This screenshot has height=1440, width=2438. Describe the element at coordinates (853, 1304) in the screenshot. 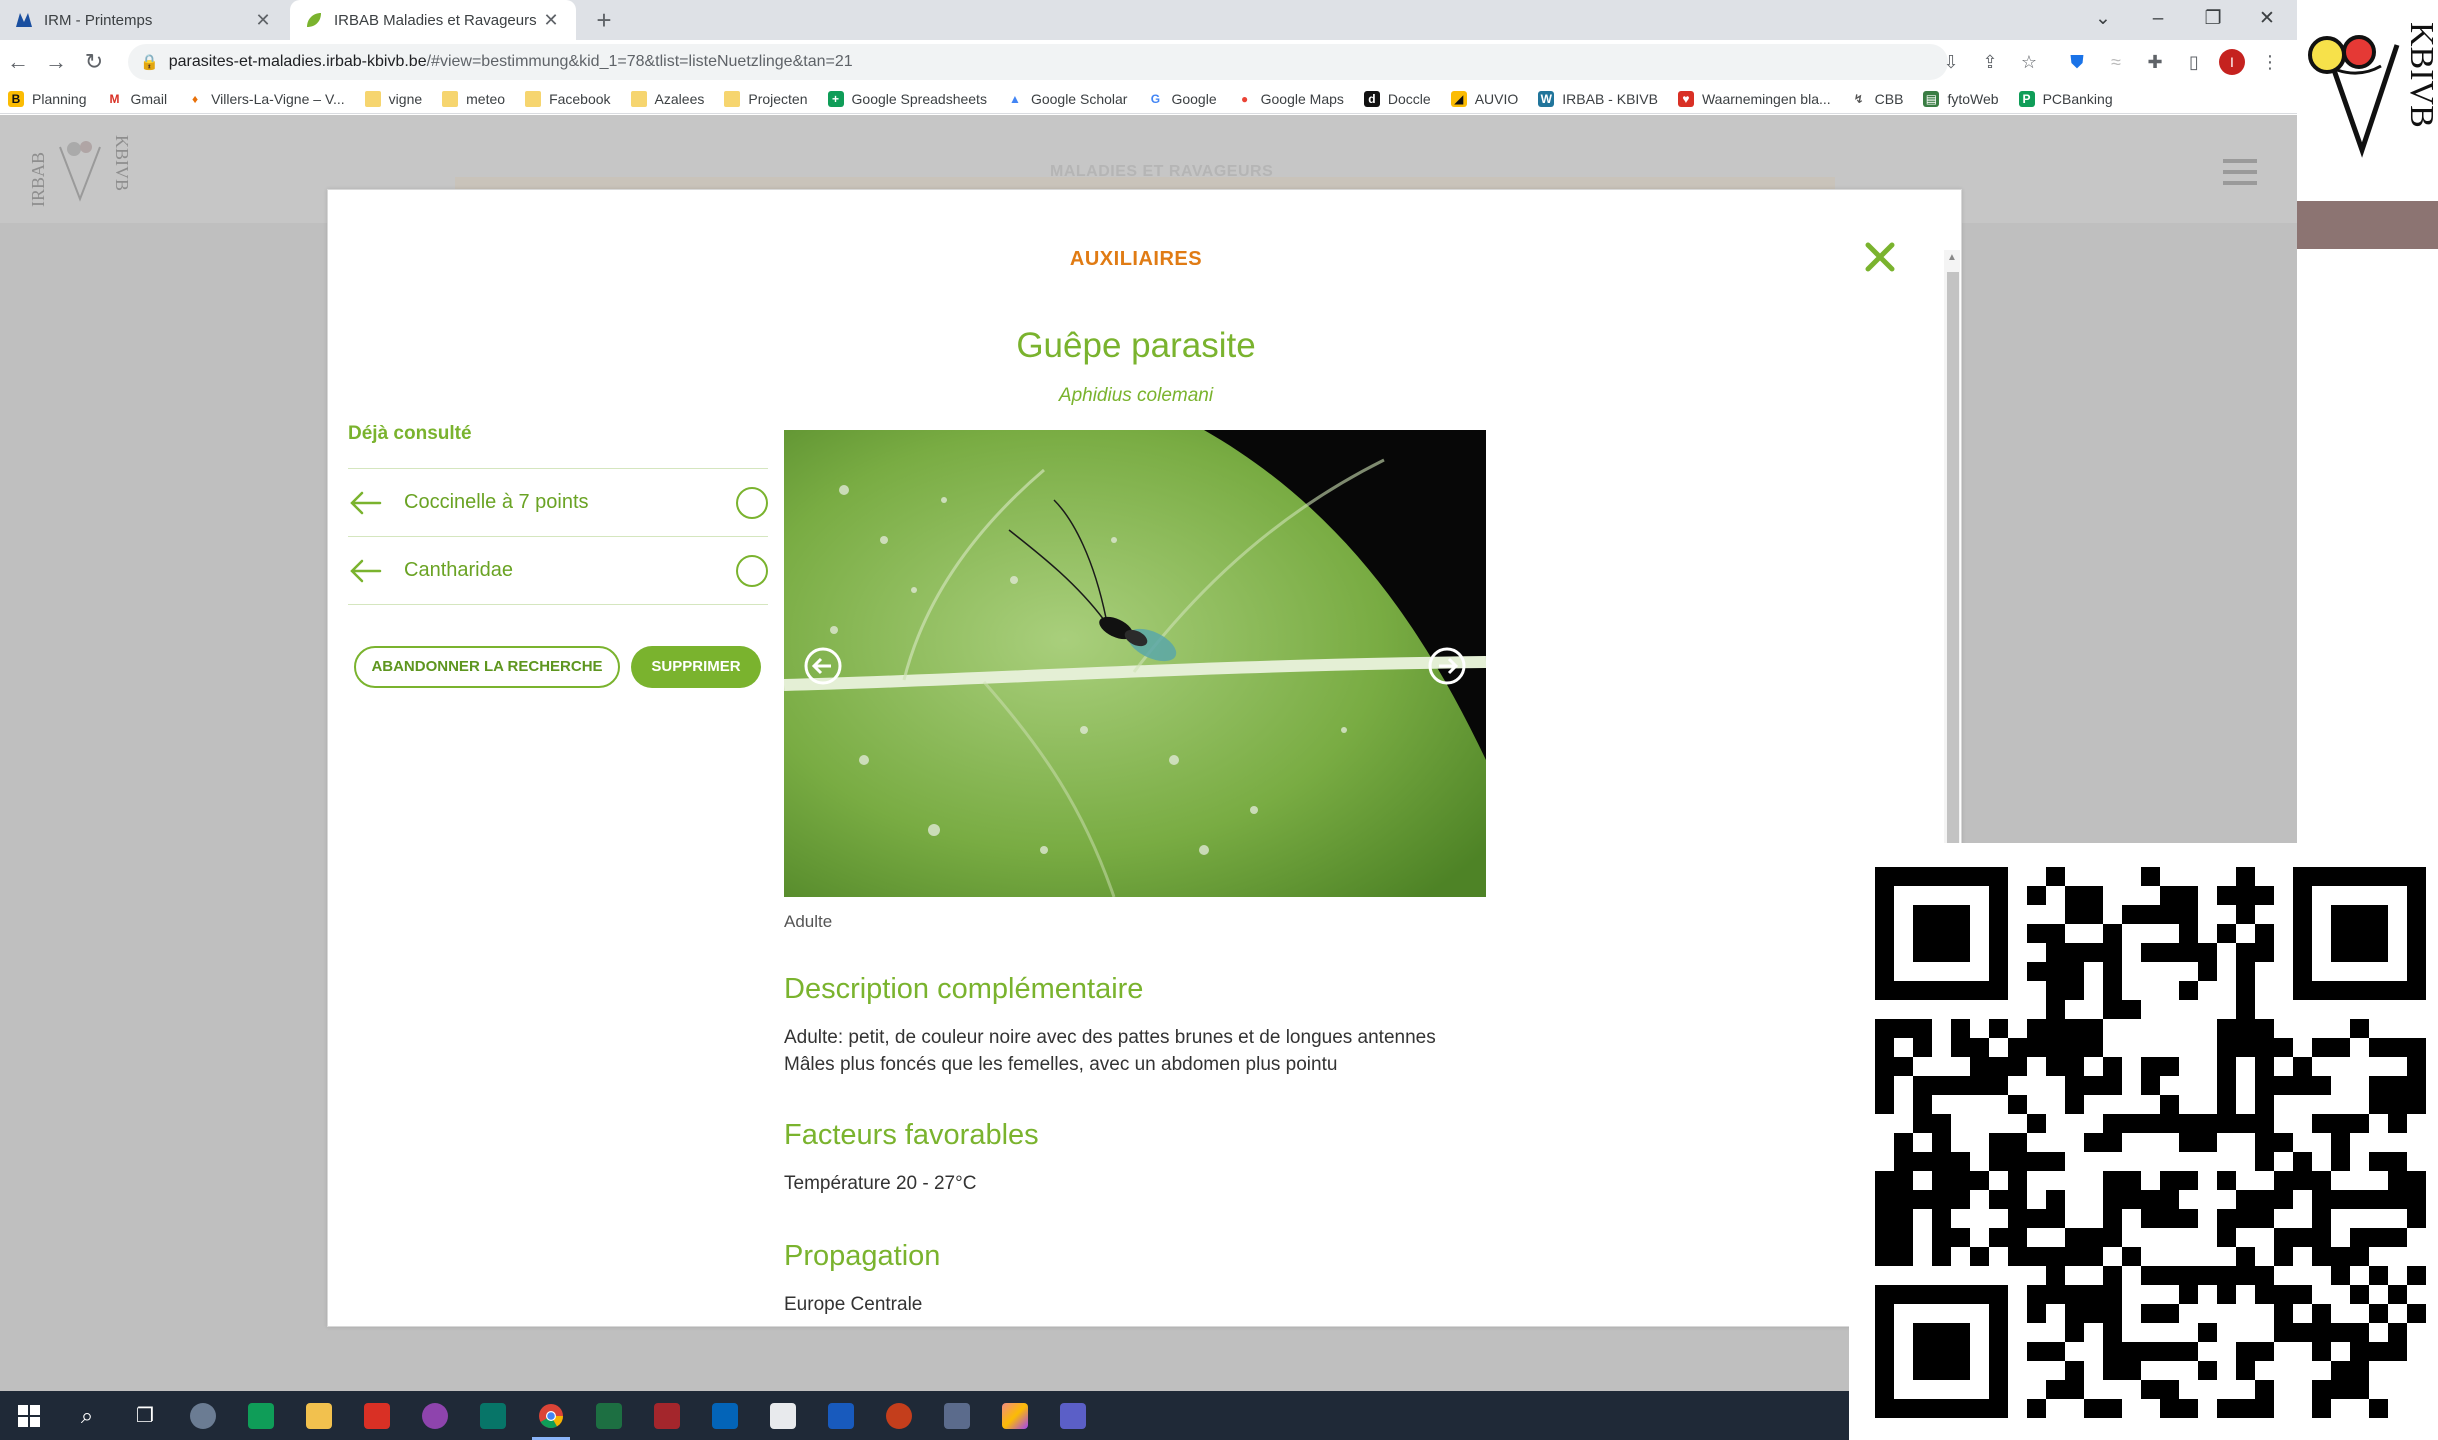

I see `propagation-line: Europe Centrale` at that location.